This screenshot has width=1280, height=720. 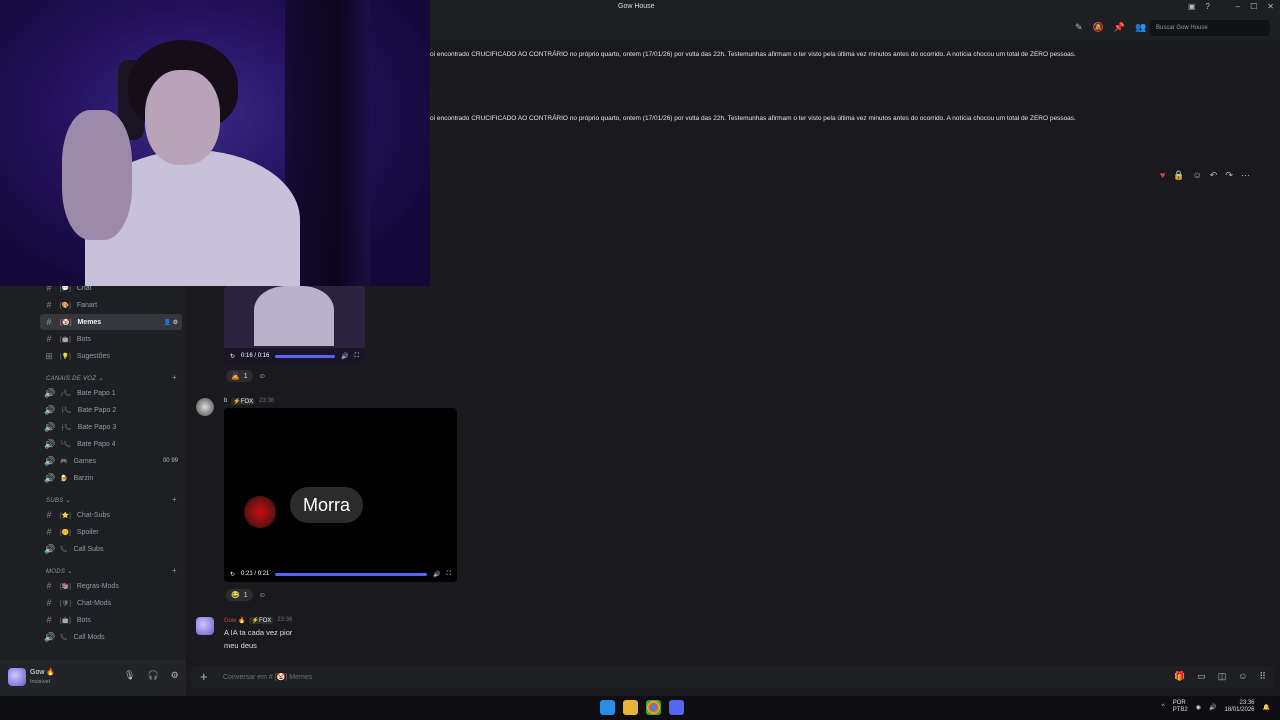 What do you see at coordinates (255, 574) in the screenshot?
I see `video-time: 0:21 / 0:21` at bounding box center [255, 574].